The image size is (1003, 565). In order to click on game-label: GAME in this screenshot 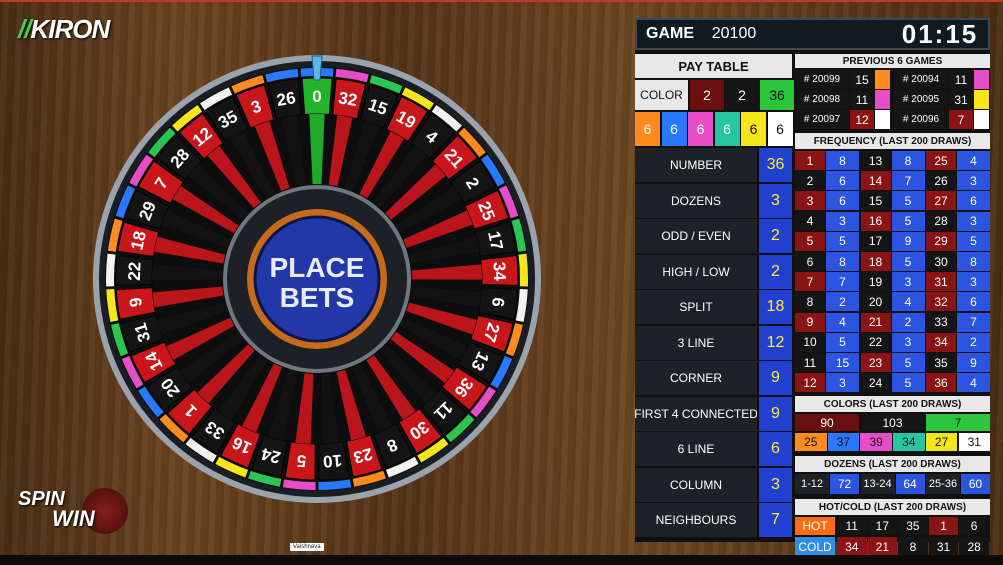, I will do `click(670, 33)`.